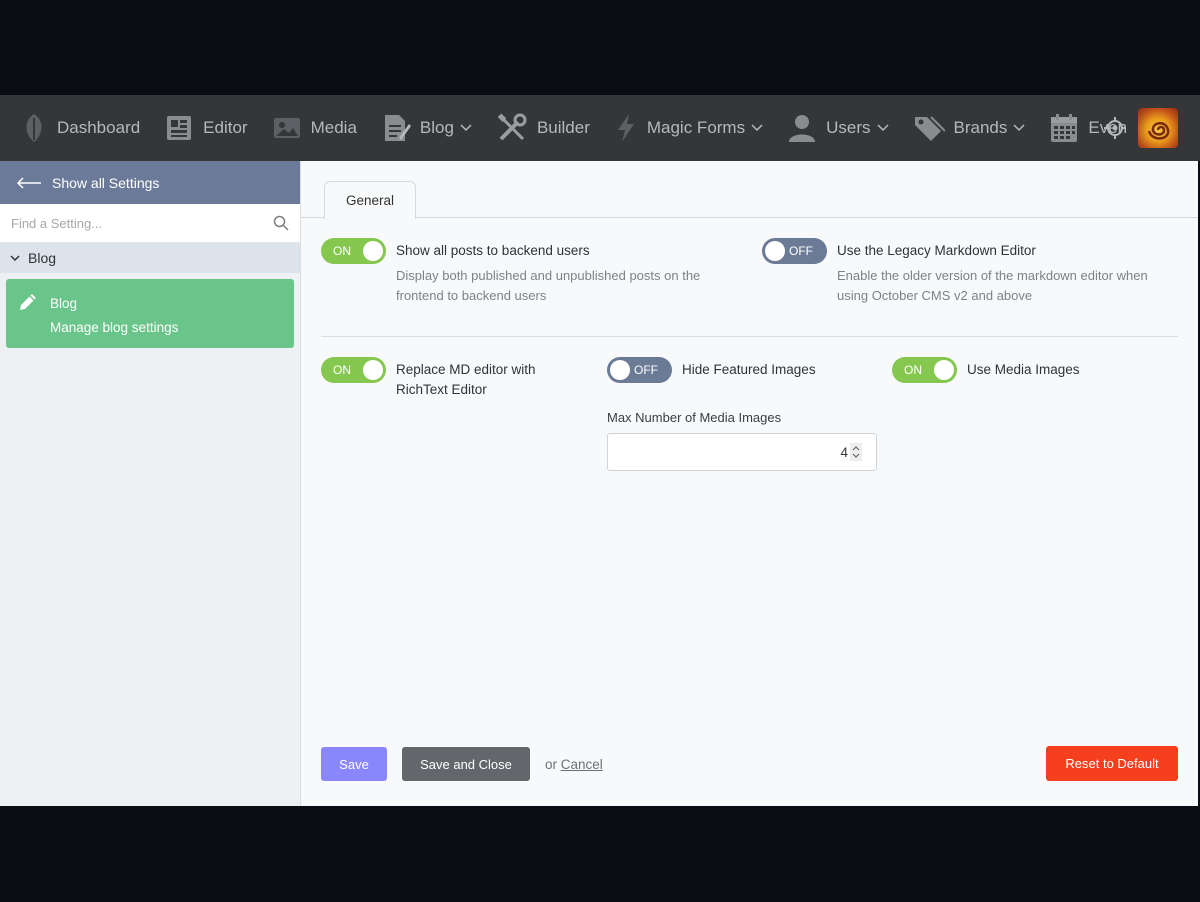 The width and height of the screenshot is (1200, 902). Describe the element at coordinates (582, 764) in the screenshot. I see `cancel-link: Cancel` at that location.